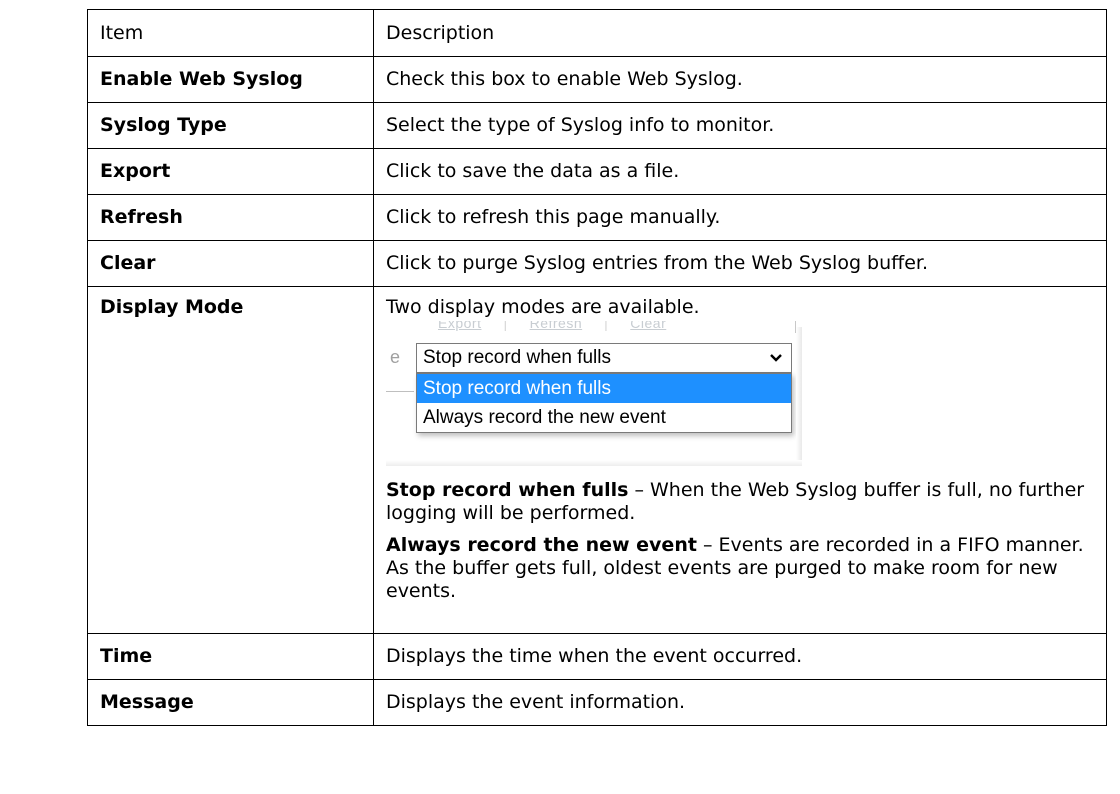  I want to click on row-description: Click to save the data as a file., so click(740, 171).